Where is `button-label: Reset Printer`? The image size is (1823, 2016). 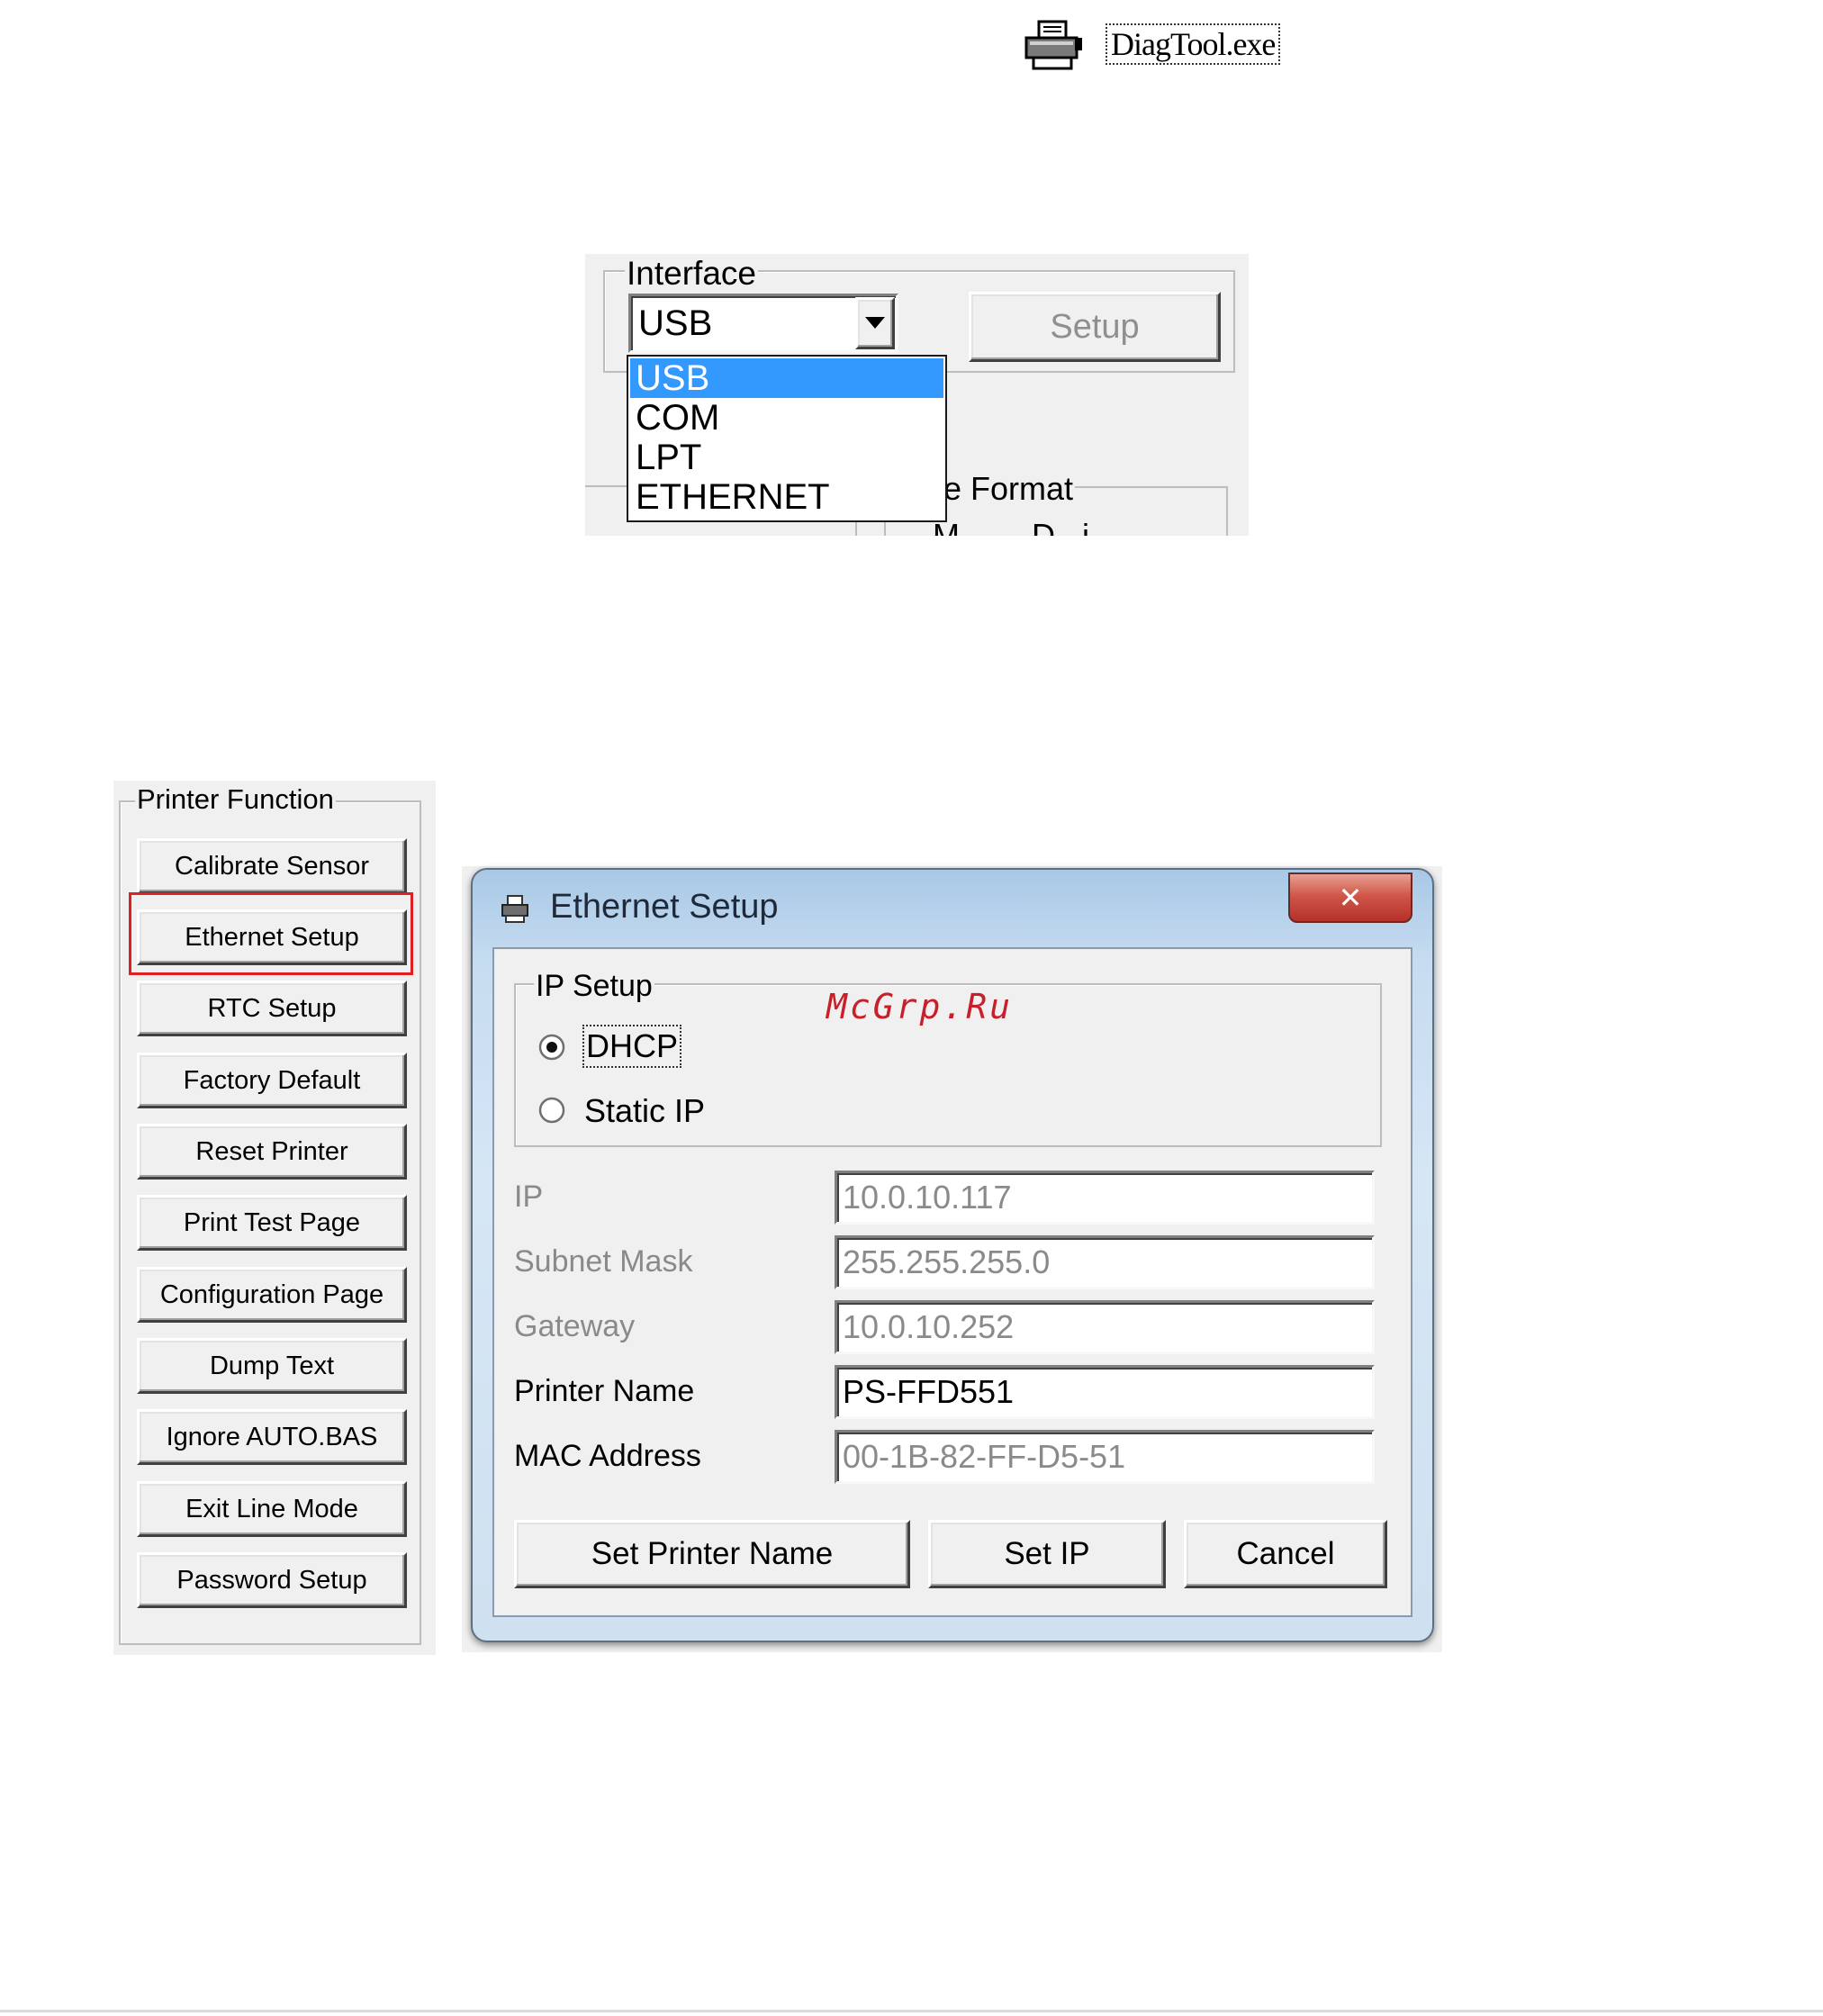
button-label: Reset Printer is located at coordinates (271, 1151).